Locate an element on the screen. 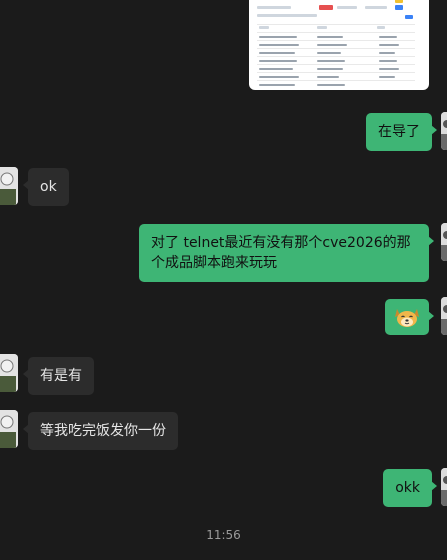 The width and height of the screenshot is (447, 560). message-text: 有是有 is located at coordinates (61, 376).